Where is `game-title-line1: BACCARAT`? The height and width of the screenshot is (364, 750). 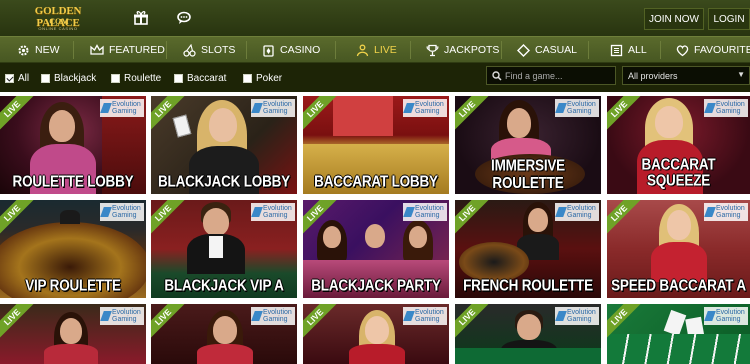 game-title-line1: BACCARAT is located at coordinates (678, 164).